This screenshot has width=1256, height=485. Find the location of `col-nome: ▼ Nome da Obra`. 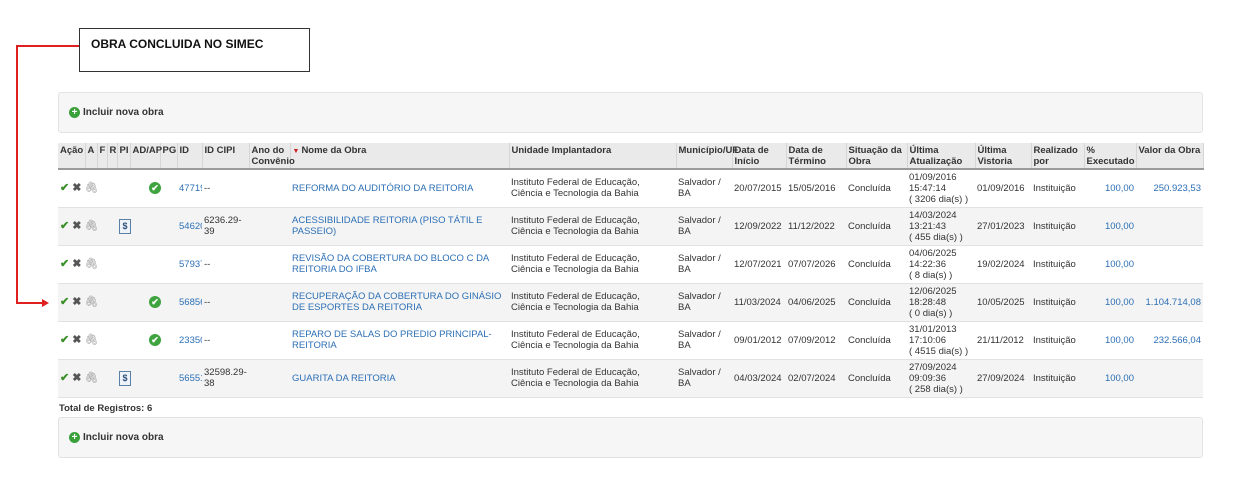

col-nome: ▼ Nome da Obra is located at coordinates (400, 156).